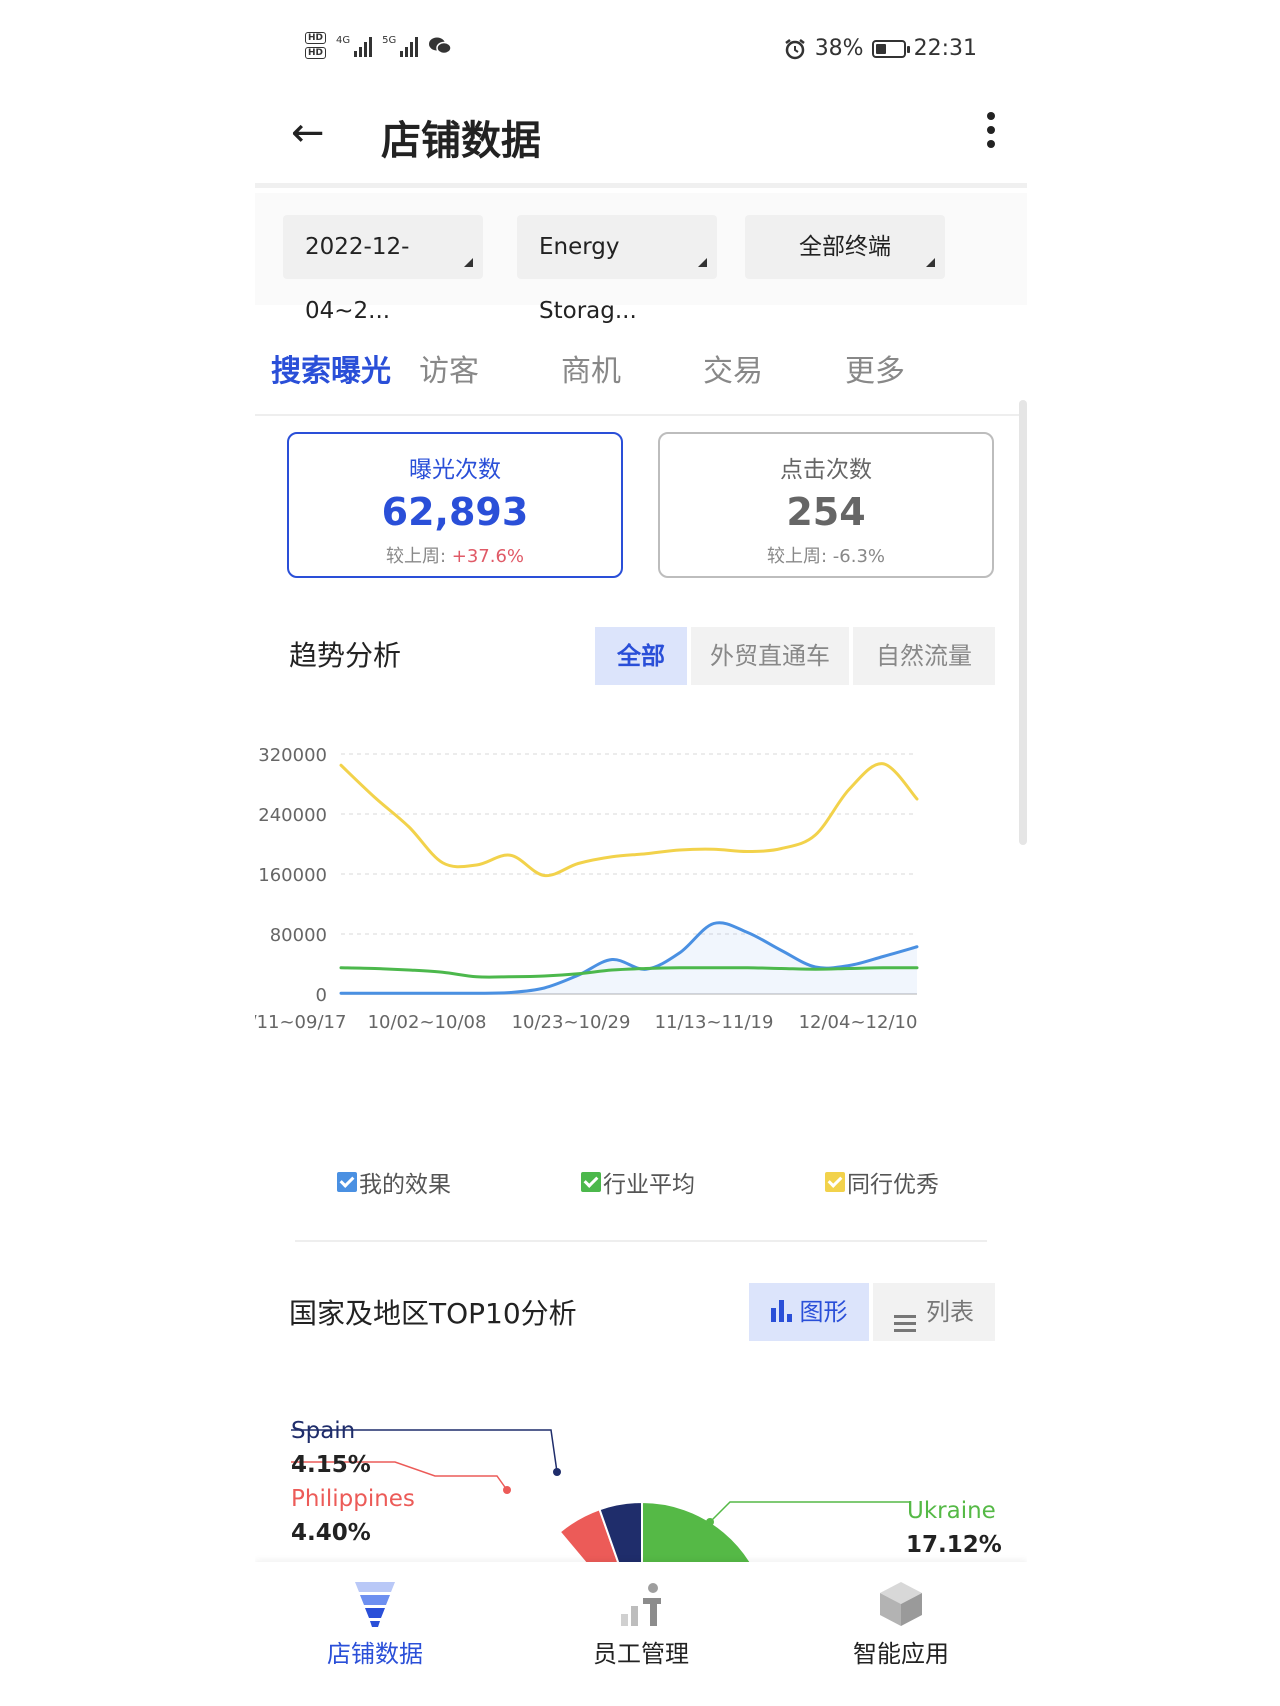 This screenshot has width=1280, height=1706. Describe the element at coordinates (455, 470) in the screenshot. I see `impressions-label: 曝光次数` at that location.